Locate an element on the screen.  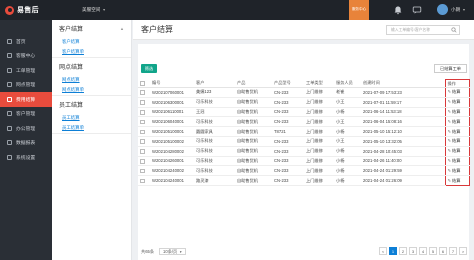
bell-icon is located at coordinates (398, 10).